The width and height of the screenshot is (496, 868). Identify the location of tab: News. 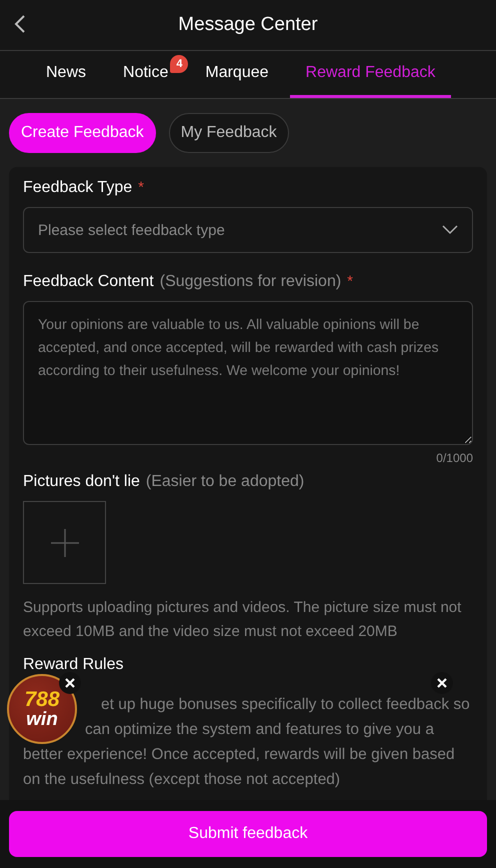
(66, 74).